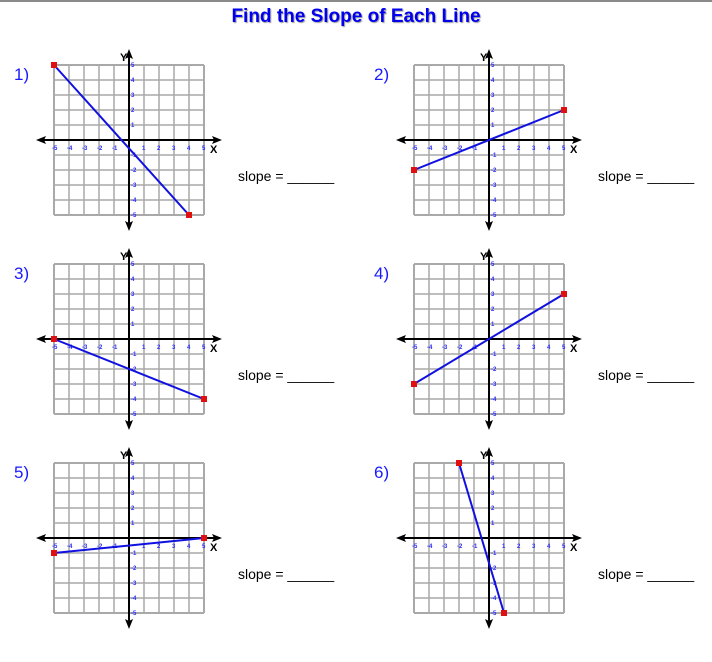 The image size is (712, 662). I want to click on worksheet-title: Find the Slope of Each Line, so click(356, 16).